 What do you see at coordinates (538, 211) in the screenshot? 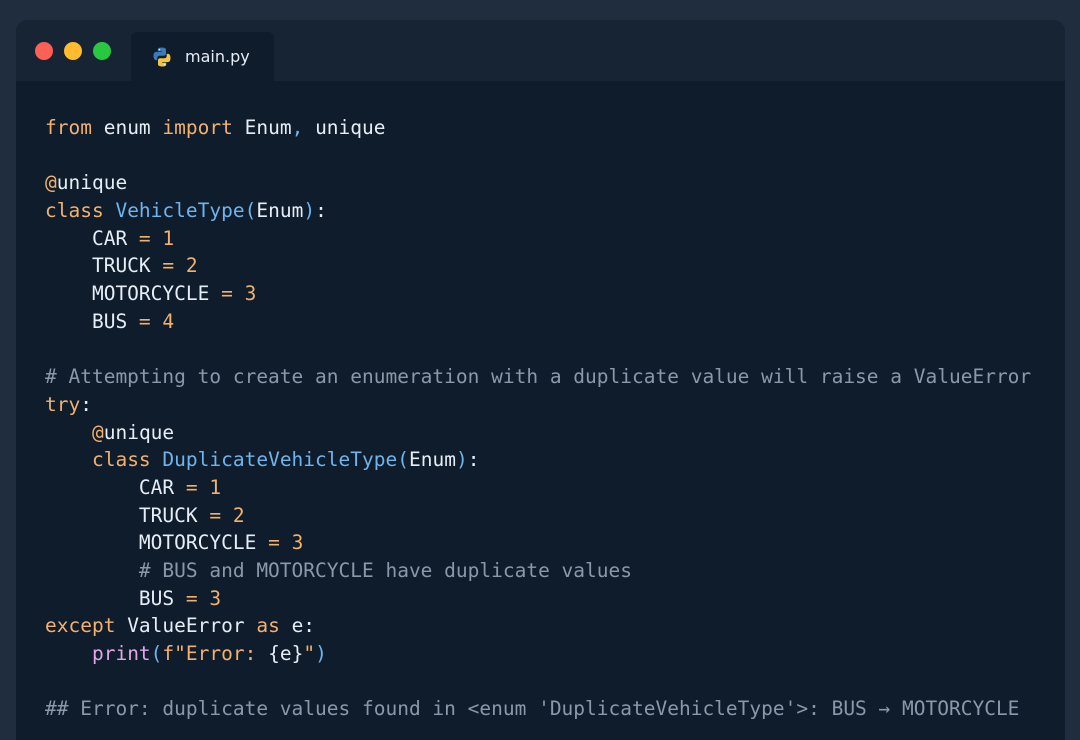
I see `code-line: class VehicleType(Enum):` at bounding box center [538, 211].